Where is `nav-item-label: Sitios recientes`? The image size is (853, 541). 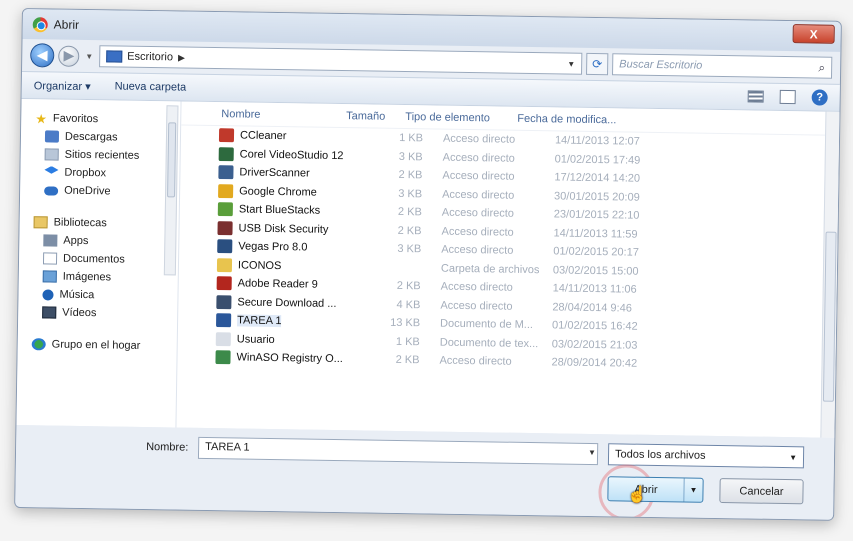
nav-item-label: Sitios recientes is located at coordinates (102, 155).